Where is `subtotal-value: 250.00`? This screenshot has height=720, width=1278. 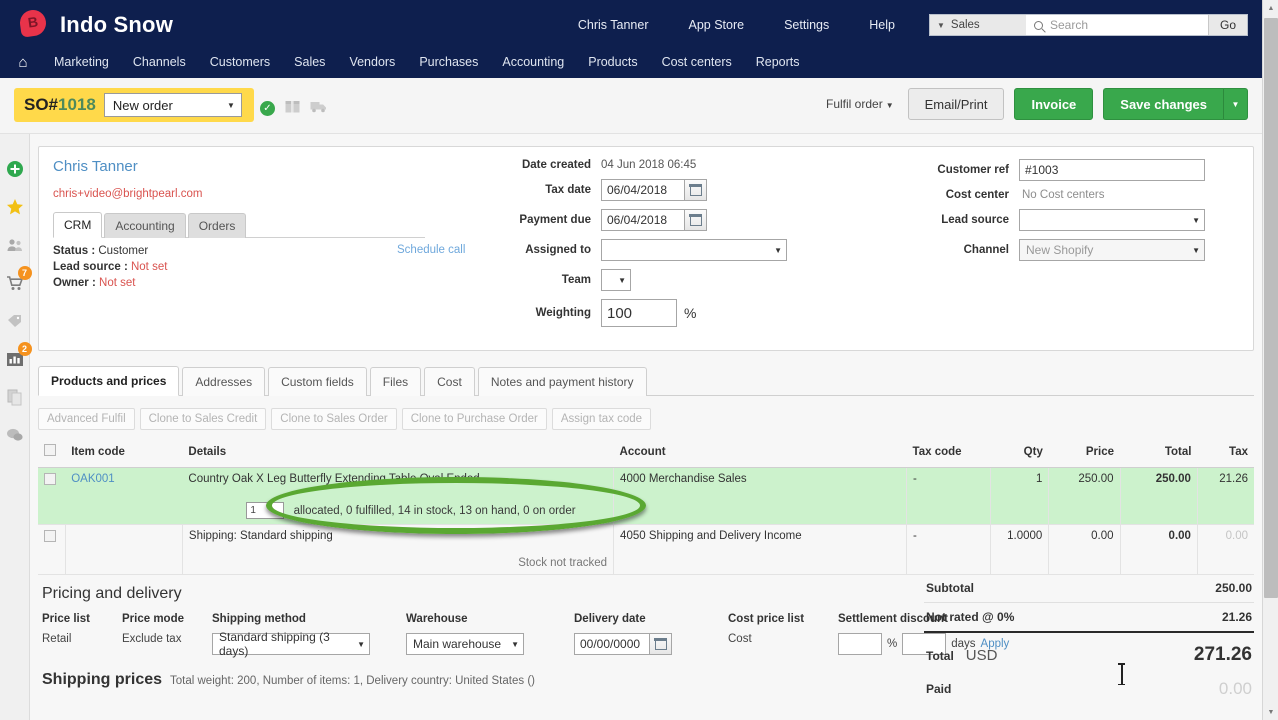
subtotal-value: 250.00 is located at coordinates (1233, 588).